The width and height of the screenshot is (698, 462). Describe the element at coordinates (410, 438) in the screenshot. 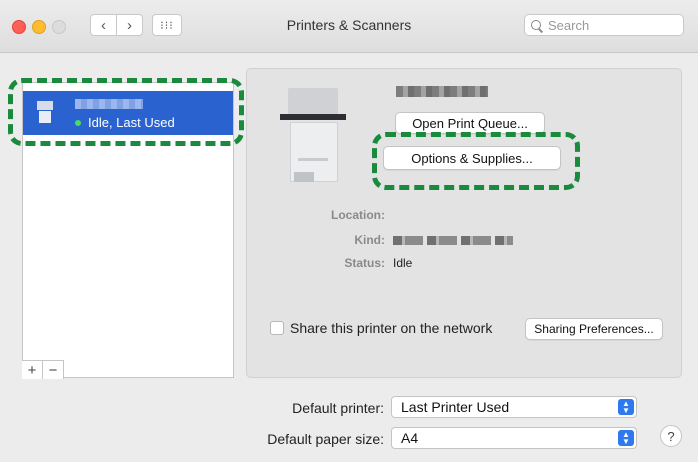

I see `paper-size-value: A4` at that location.